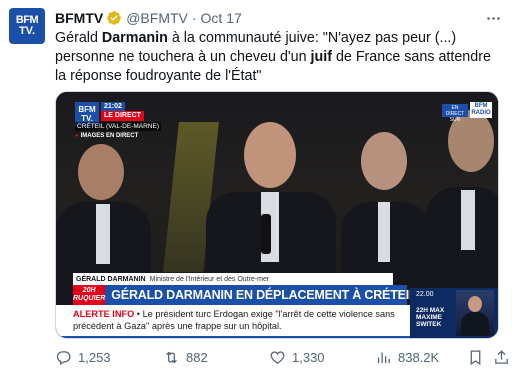 The image size is (512, 376). What do you see at coordinates (475, 304) in the screenshot?
I see `presenter-head` at bounding box center [475, 304].